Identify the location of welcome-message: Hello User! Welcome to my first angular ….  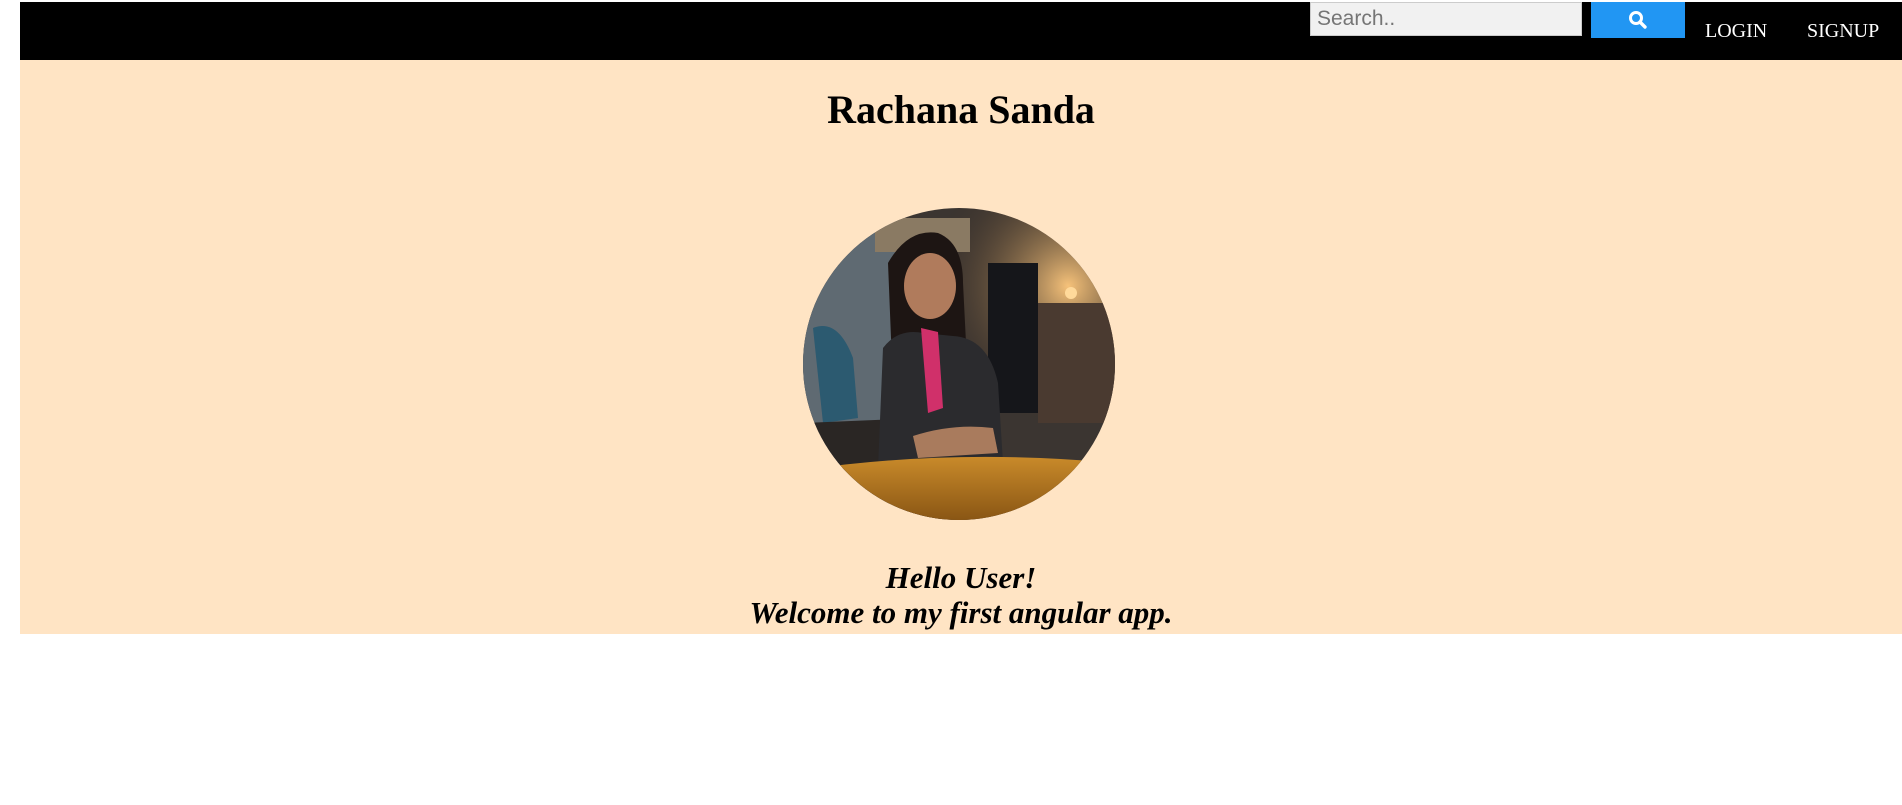
(961, 595).